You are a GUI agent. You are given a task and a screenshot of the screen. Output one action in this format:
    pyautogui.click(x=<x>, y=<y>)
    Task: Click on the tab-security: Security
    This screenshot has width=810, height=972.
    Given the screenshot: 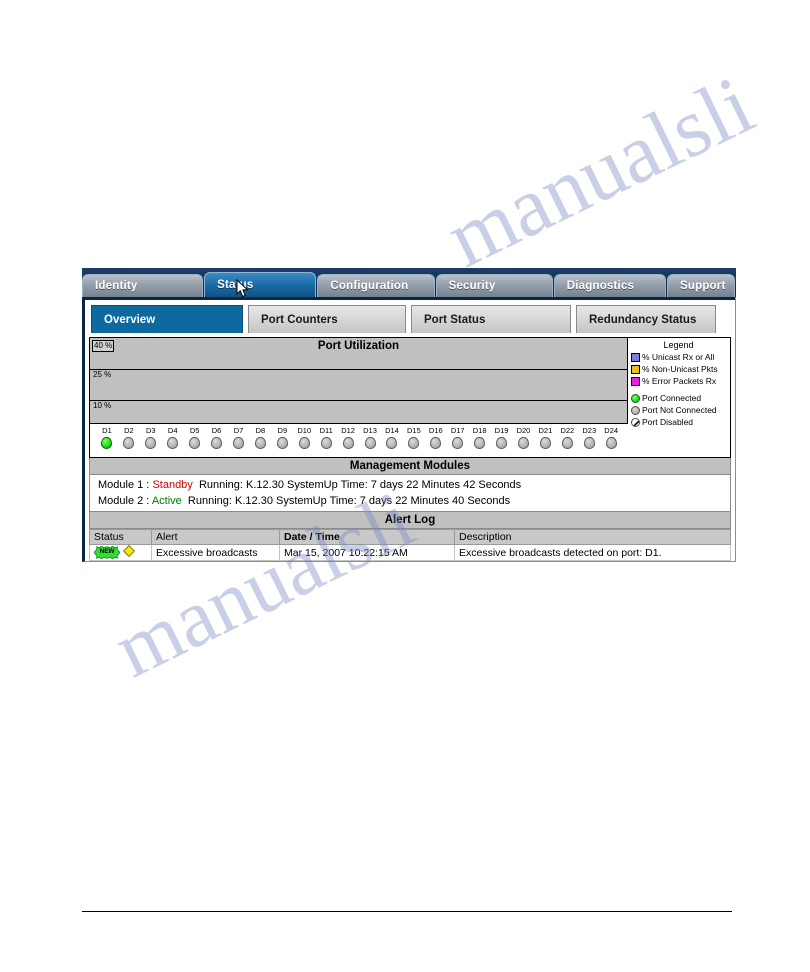 What is the action you would take?
    pyautogui.click(x=494, y=285)
    